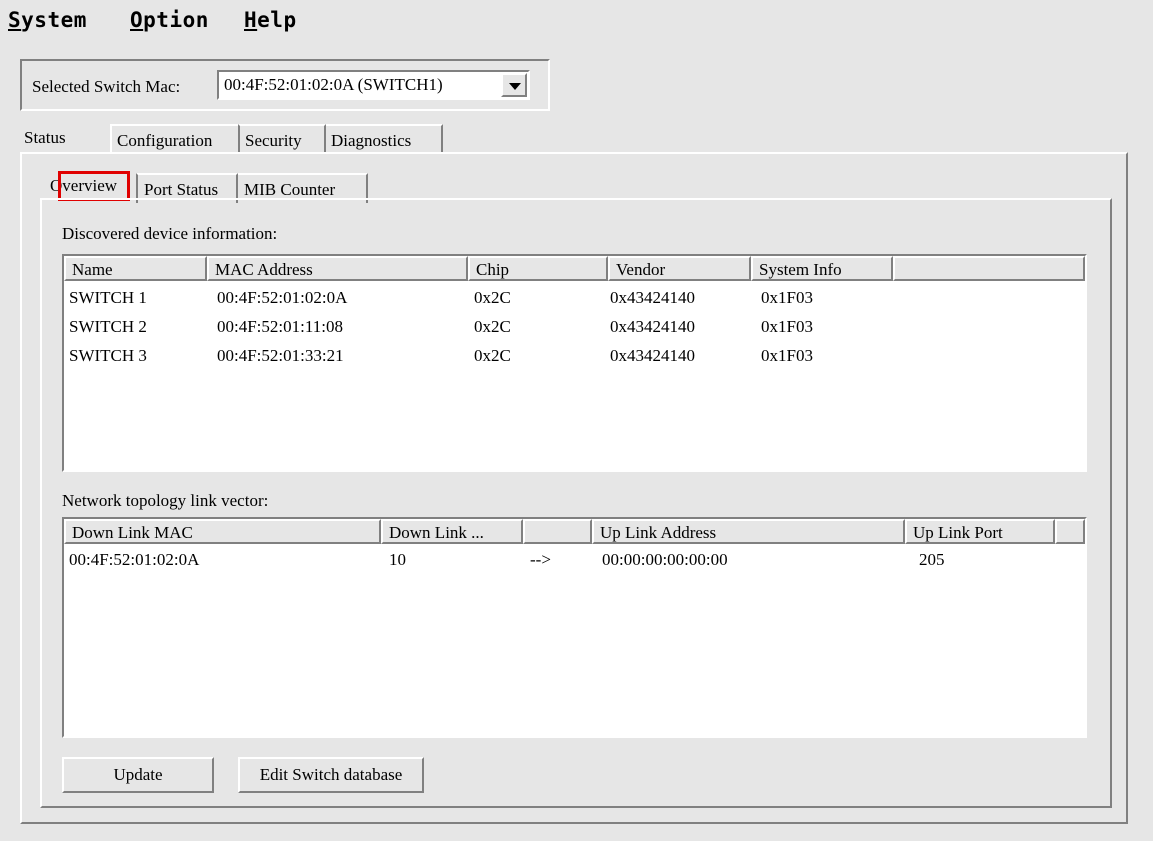 The height and width of the screenshot is (841, 1153). I want to click on device-mac: 00:4F:52:01:33:21, so click(280, 355).